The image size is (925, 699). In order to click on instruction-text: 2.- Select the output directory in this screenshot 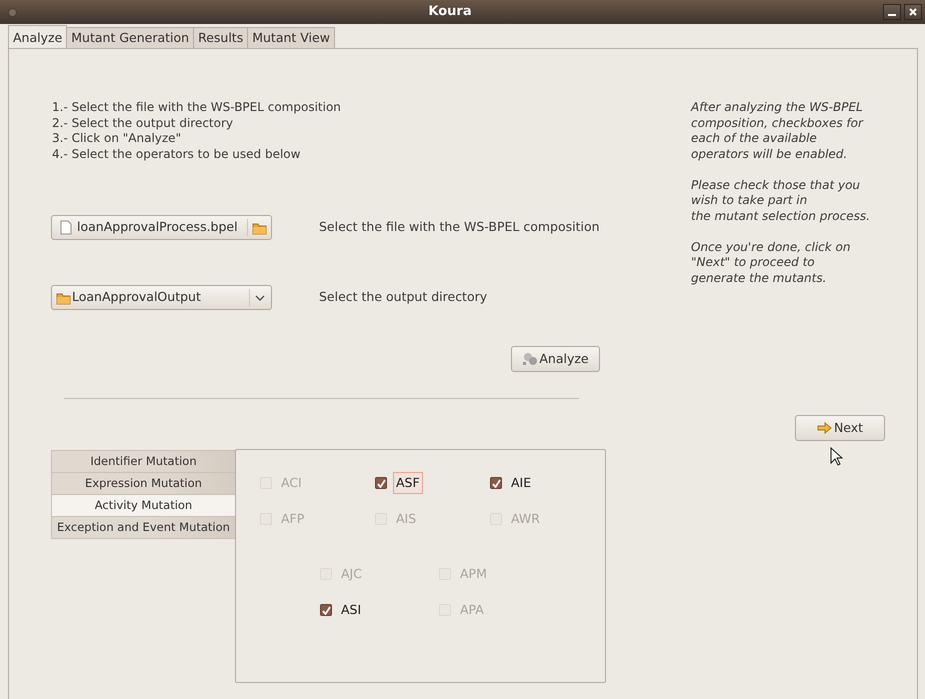, I will do `click(143, 123)`.